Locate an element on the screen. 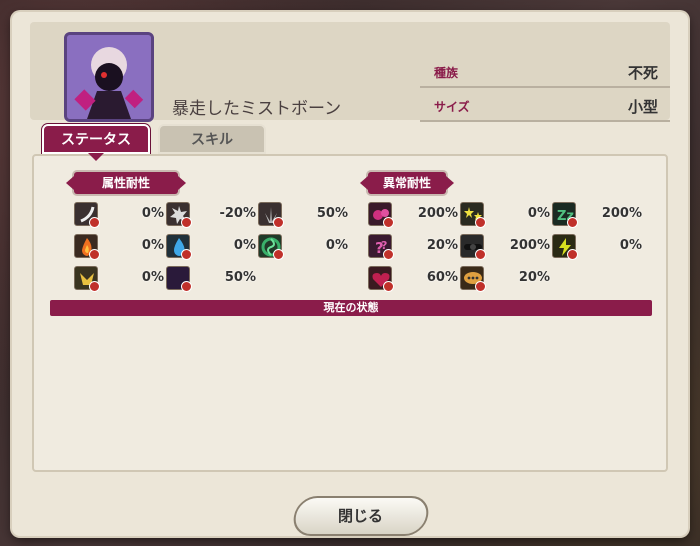 The width and height of the screenshot is (700, 546). stun-icon is located at coordinates (473, 215).